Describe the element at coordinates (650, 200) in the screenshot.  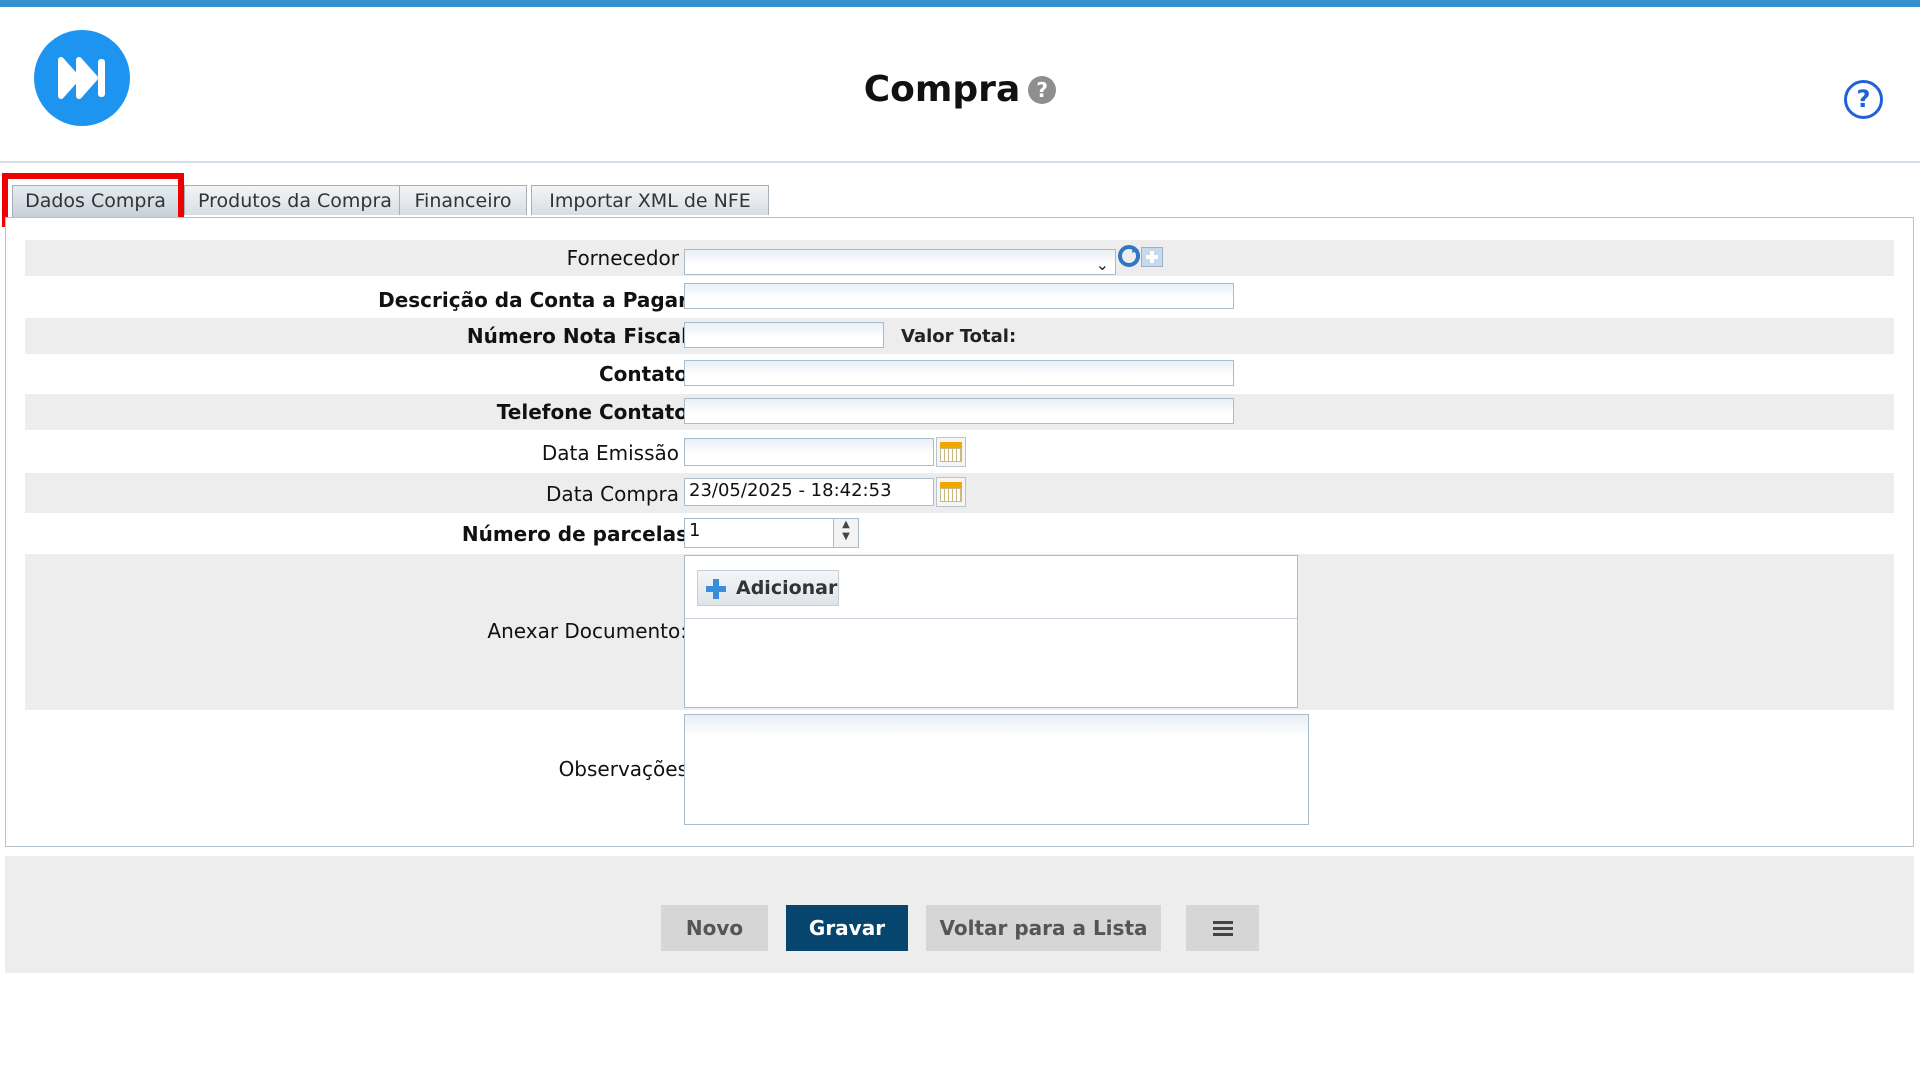
I see `tab-importar-xml: Importar XML de NFE` at that location.